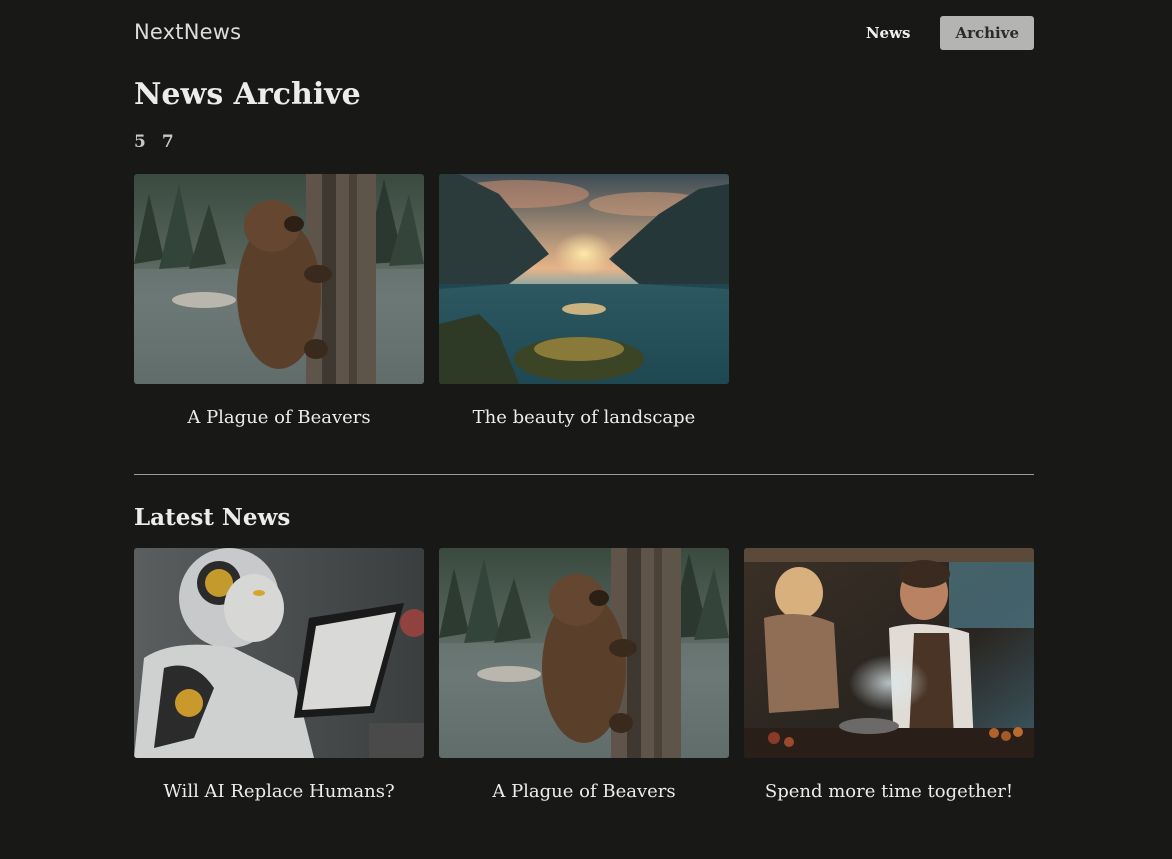 The width and height of the screenshot is (1172, 859). What do you see at coordinates (889, 791) in the screenshot?
I see `card-title: Spend more time together!` at bounding box center [889, 791].